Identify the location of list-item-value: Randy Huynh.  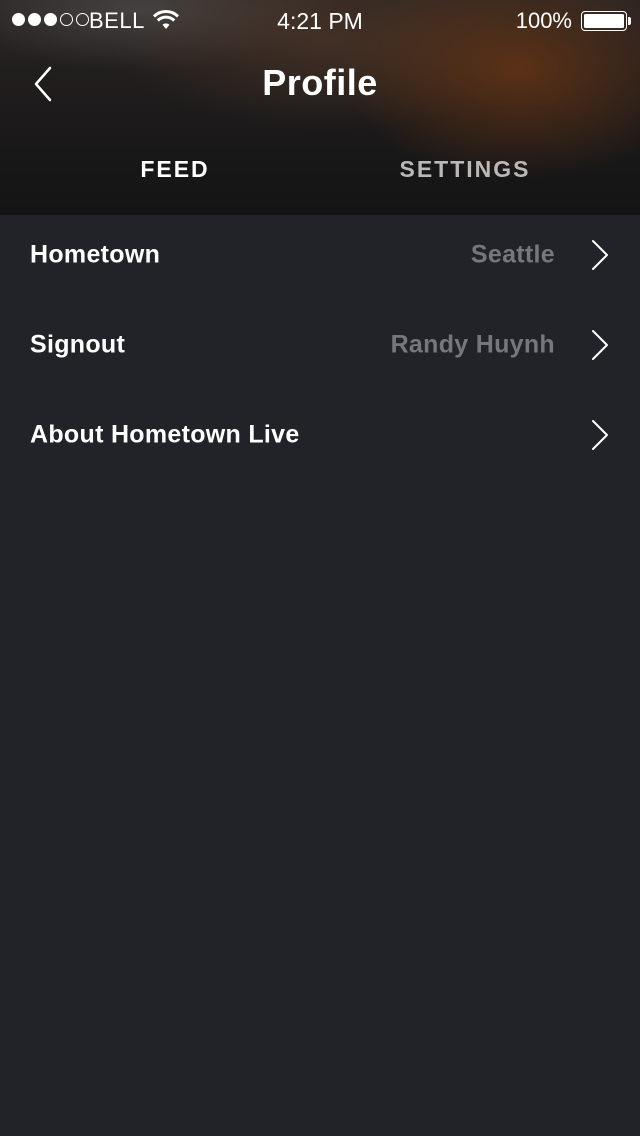
(472, 344).